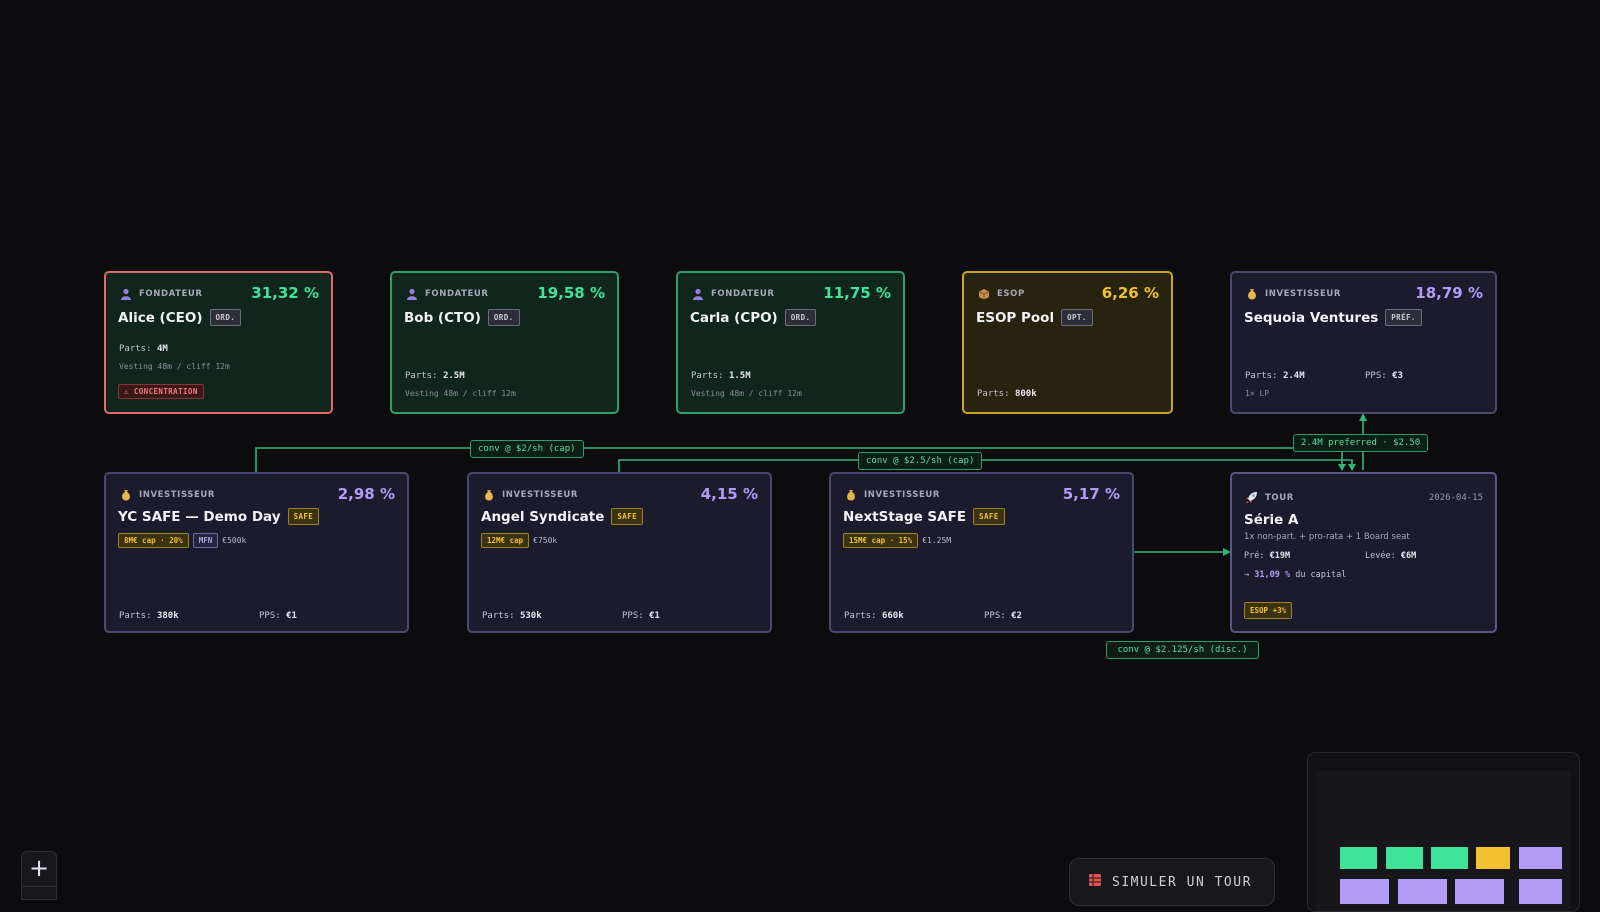 The image size is (1600, 912). I want to click on investment-amount: €750k, so click(545, 540).